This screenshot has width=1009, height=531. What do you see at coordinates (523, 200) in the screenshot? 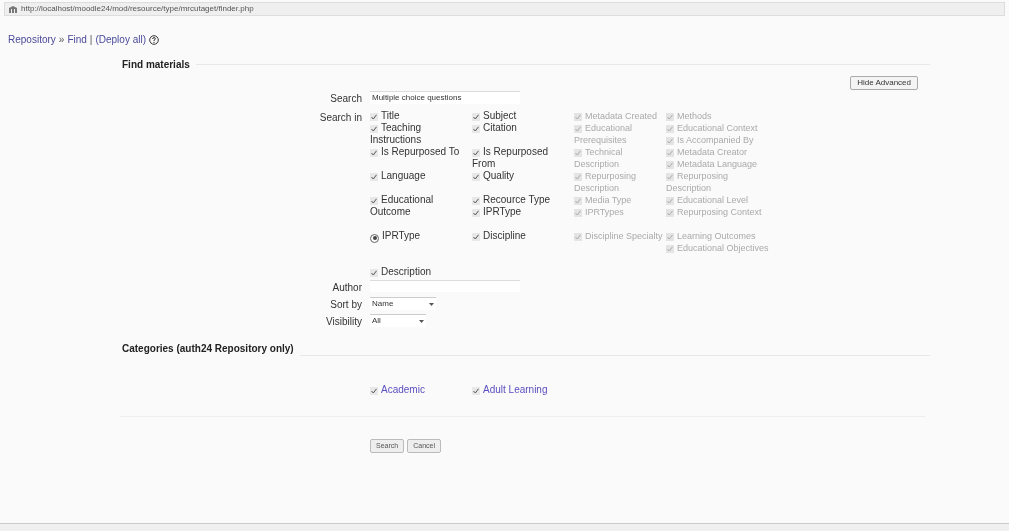
I see `option-label: Recource Type` at bounding box center [523, 200].